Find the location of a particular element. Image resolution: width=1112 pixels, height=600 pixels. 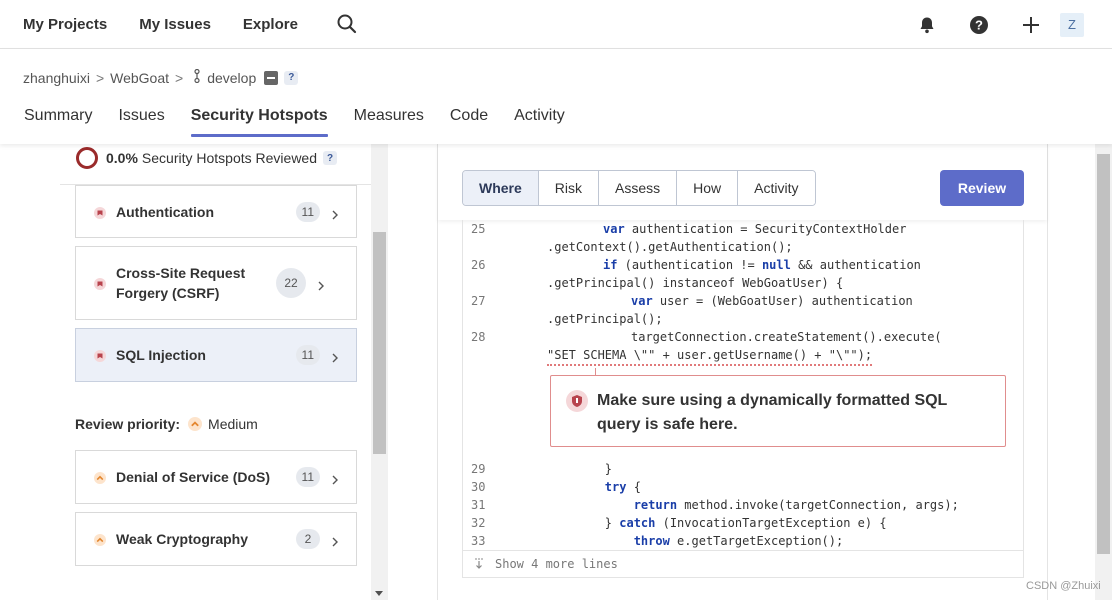

code-text: .getPrincipal(); is located at coordinates (605, 319).